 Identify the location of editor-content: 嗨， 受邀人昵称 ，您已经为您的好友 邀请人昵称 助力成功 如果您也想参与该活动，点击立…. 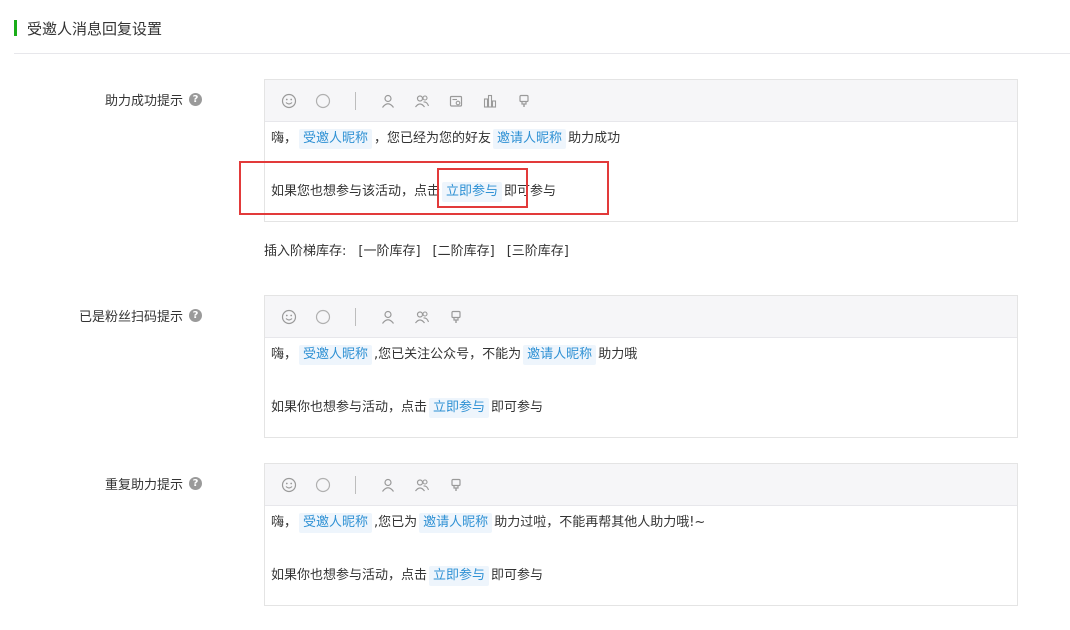
(641, 165).